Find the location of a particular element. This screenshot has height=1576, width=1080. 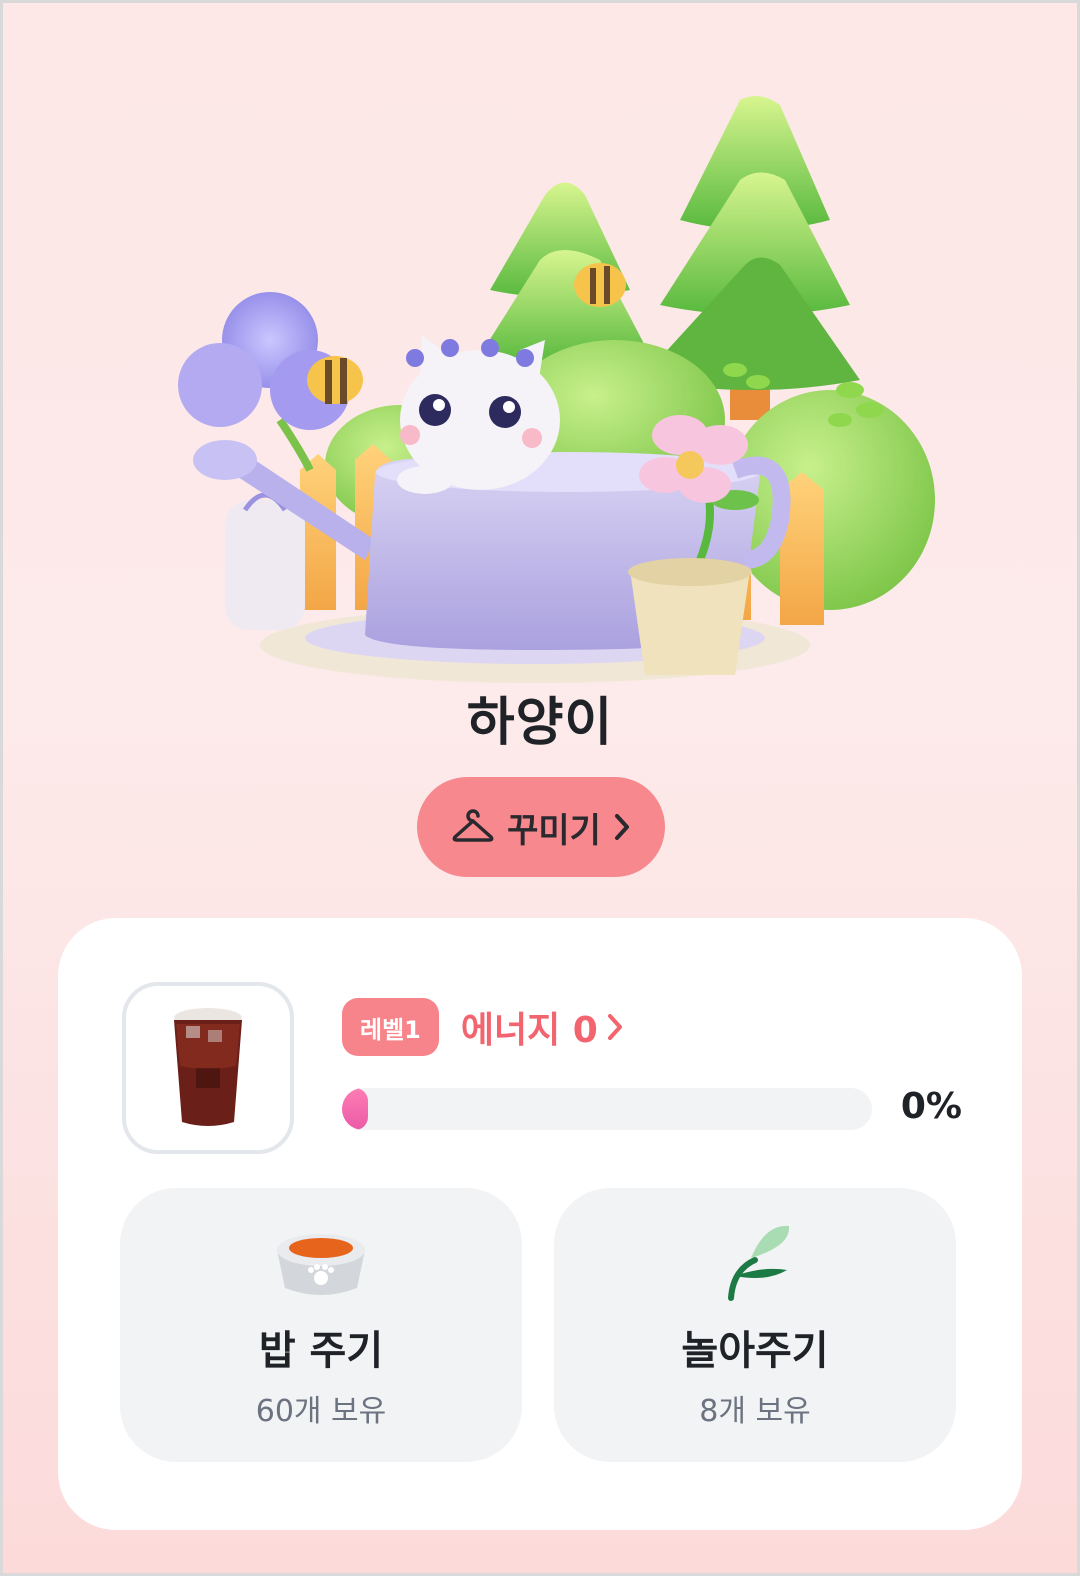

feed-button: 밥 주기 60개 보유 is located at coordinates (321, 1325).